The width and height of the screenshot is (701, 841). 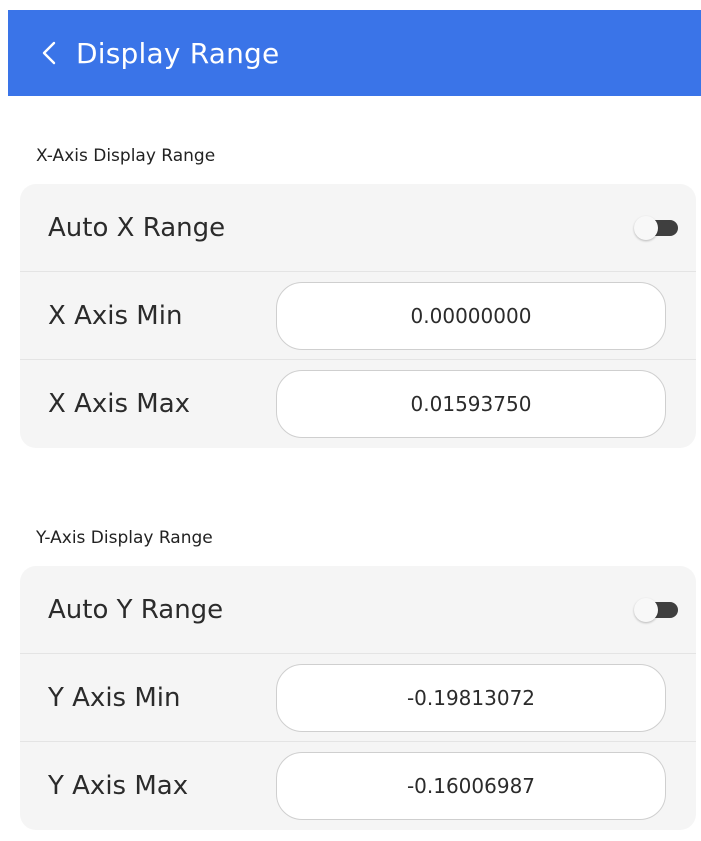 I want to click on chevron-left-icon, so click(x=49, y=53).